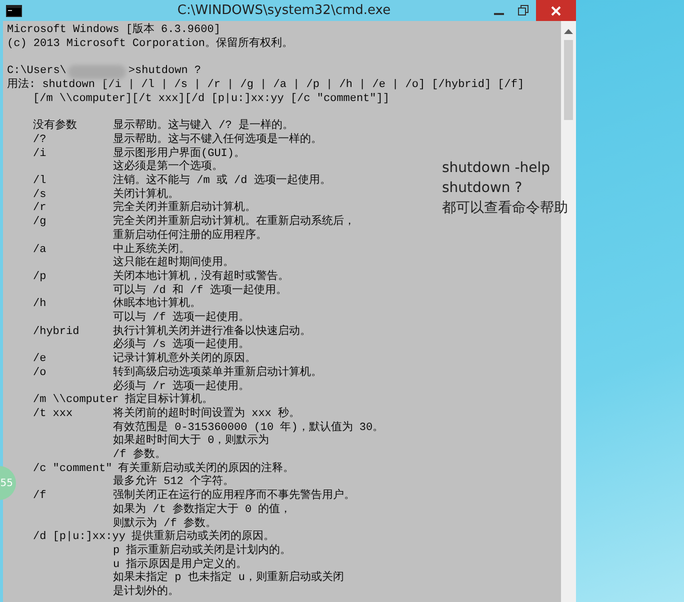  I want to click on option-description: 执行计算机关闭并进行准备以快速启动。, so click(212, 332).